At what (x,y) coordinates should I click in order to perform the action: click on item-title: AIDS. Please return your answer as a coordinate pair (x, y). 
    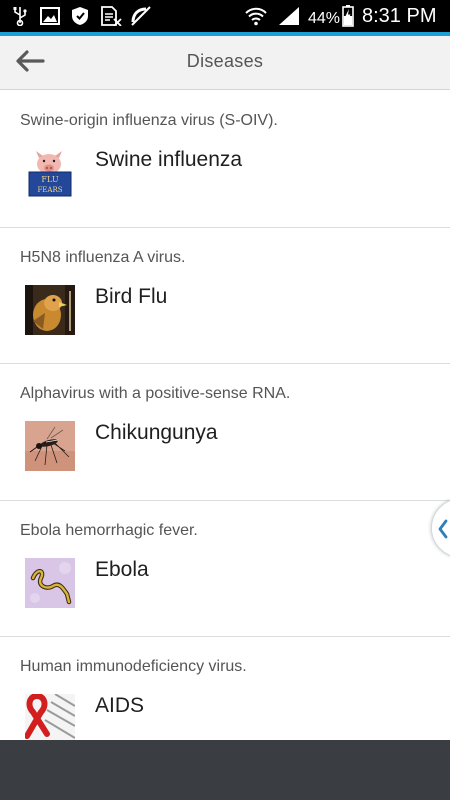
    Looking at the image, I should click on (120, 705).